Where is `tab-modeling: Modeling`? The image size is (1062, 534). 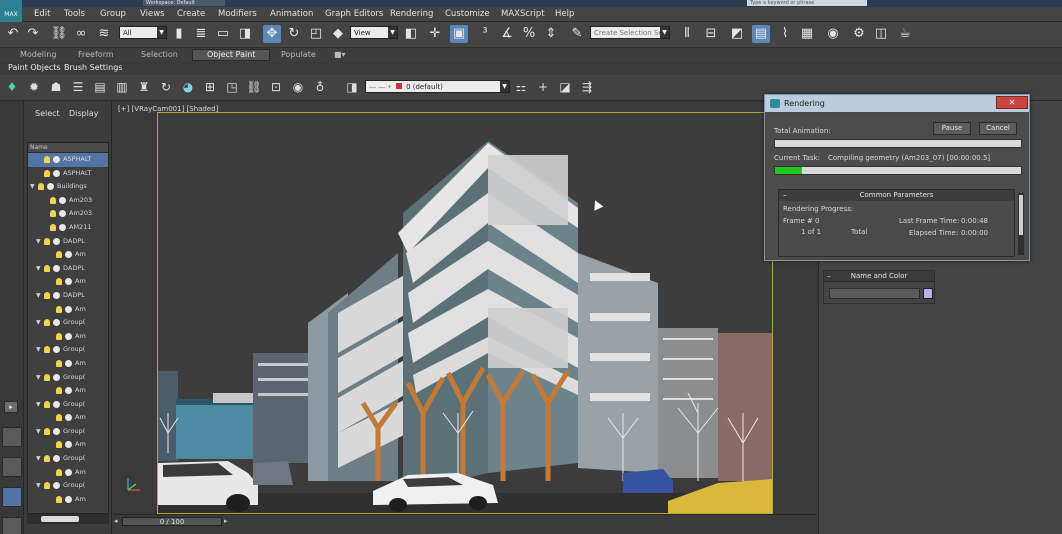
tab-modeling: Modeling is located at coordinates (38, 54).